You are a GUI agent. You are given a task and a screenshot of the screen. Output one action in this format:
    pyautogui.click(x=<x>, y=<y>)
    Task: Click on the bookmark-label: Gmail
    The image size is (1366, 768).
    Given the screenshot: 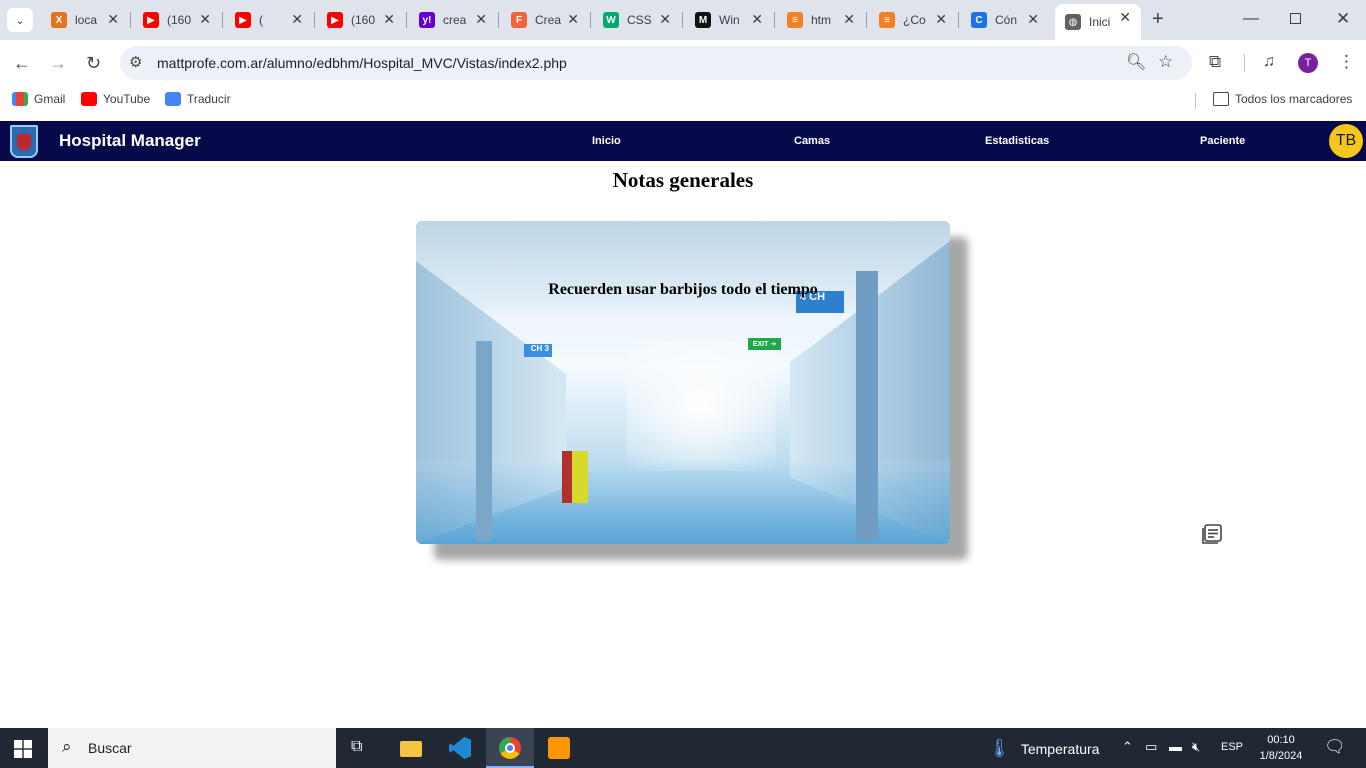 What is the action you would take?
    pyautogui.click(x=50, y=99)
    